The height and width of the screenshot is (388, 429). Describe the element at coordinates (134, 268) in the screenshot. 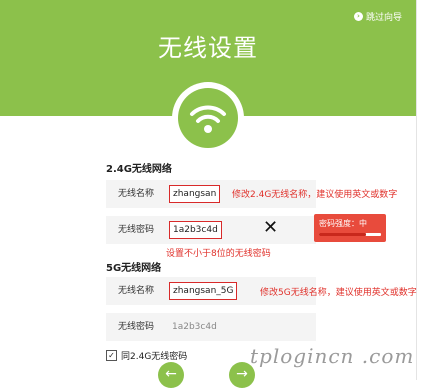

I see `section-title-5g: 5G无线网络` at that location.